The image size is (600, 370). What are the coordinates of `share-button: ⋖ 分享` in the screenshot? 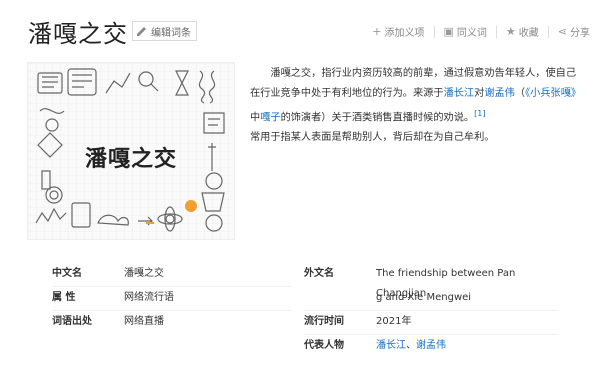 It's located at (574, 31).